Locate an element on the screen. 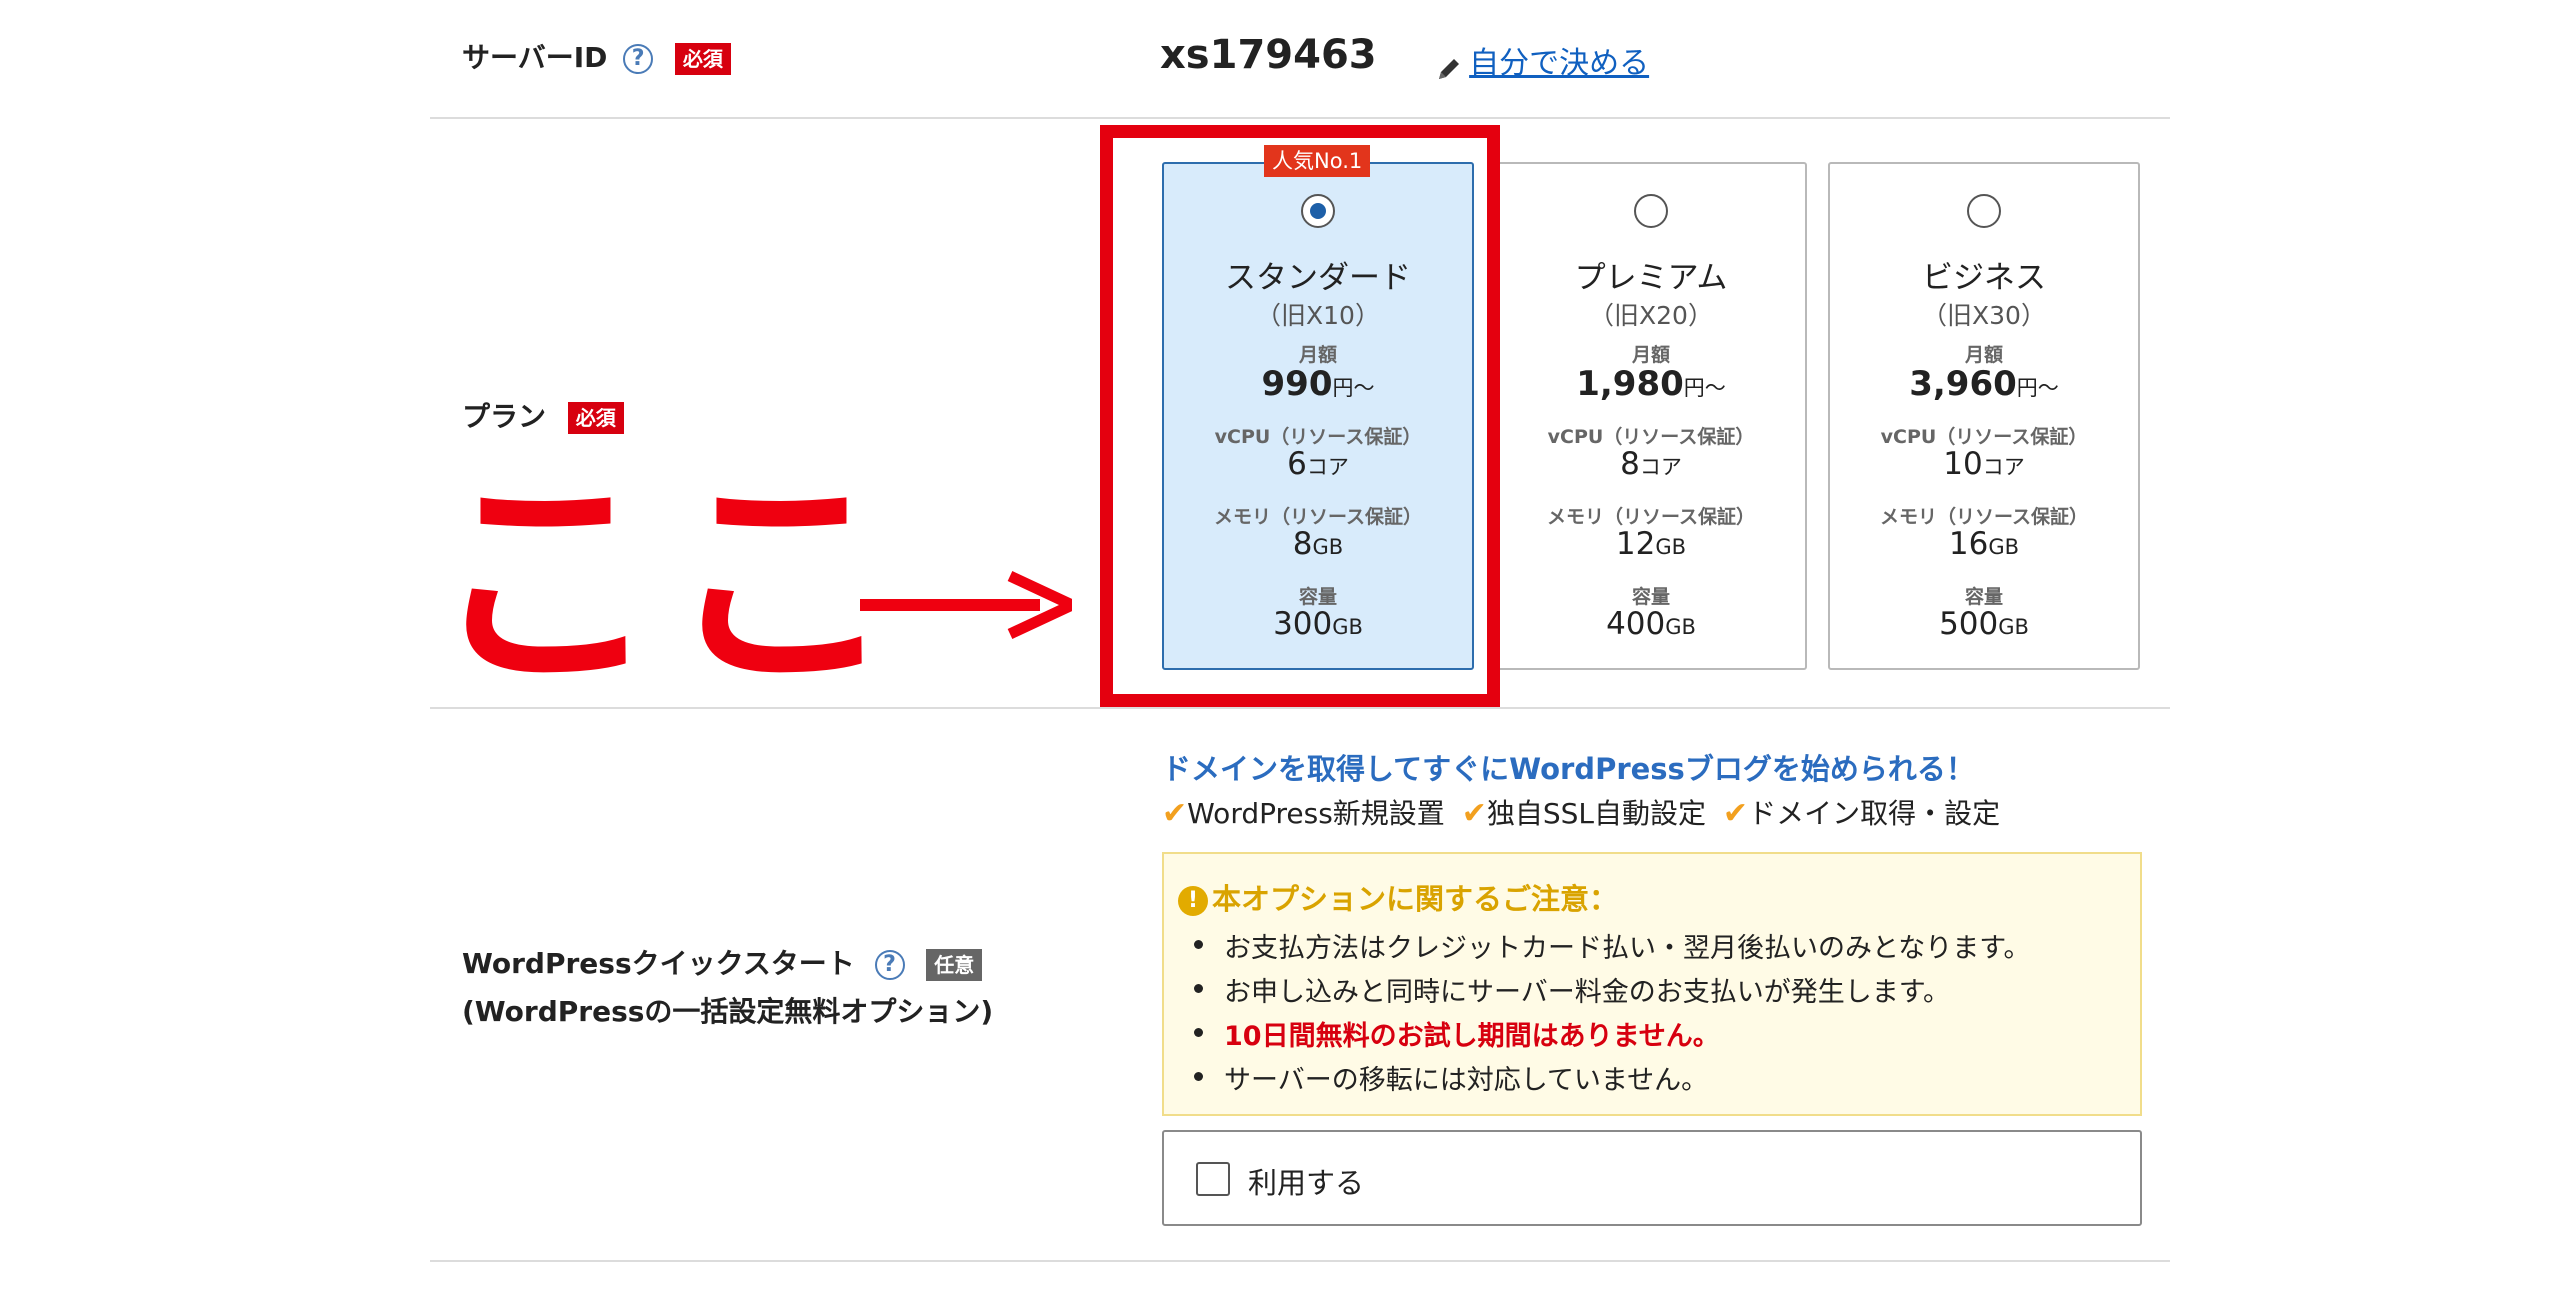 Image resolution: width=2570 pixels, height=1292 pixels. use-label: 利用する is located at coordinates (1306, 1181).